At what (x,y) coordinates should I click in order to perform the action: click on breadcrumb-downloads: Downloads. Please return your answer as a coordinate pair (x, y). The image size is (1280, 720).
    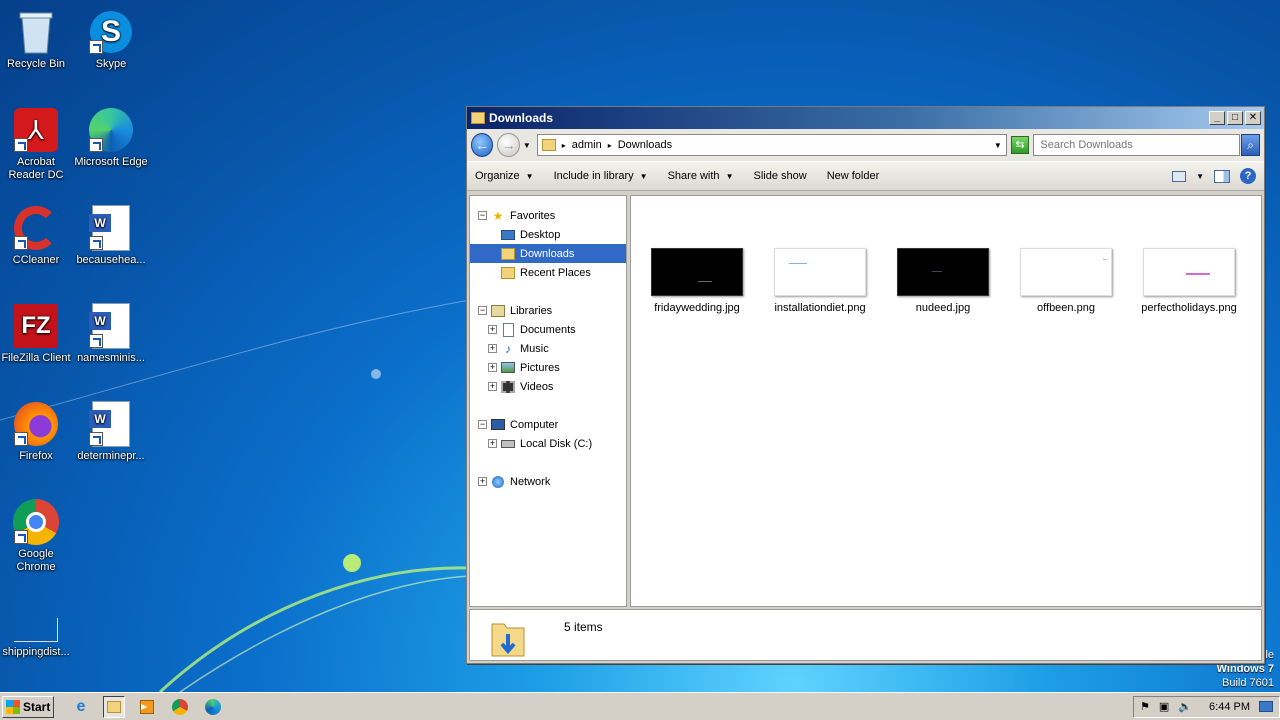
    Looking at the image, I should click on (645, 145).